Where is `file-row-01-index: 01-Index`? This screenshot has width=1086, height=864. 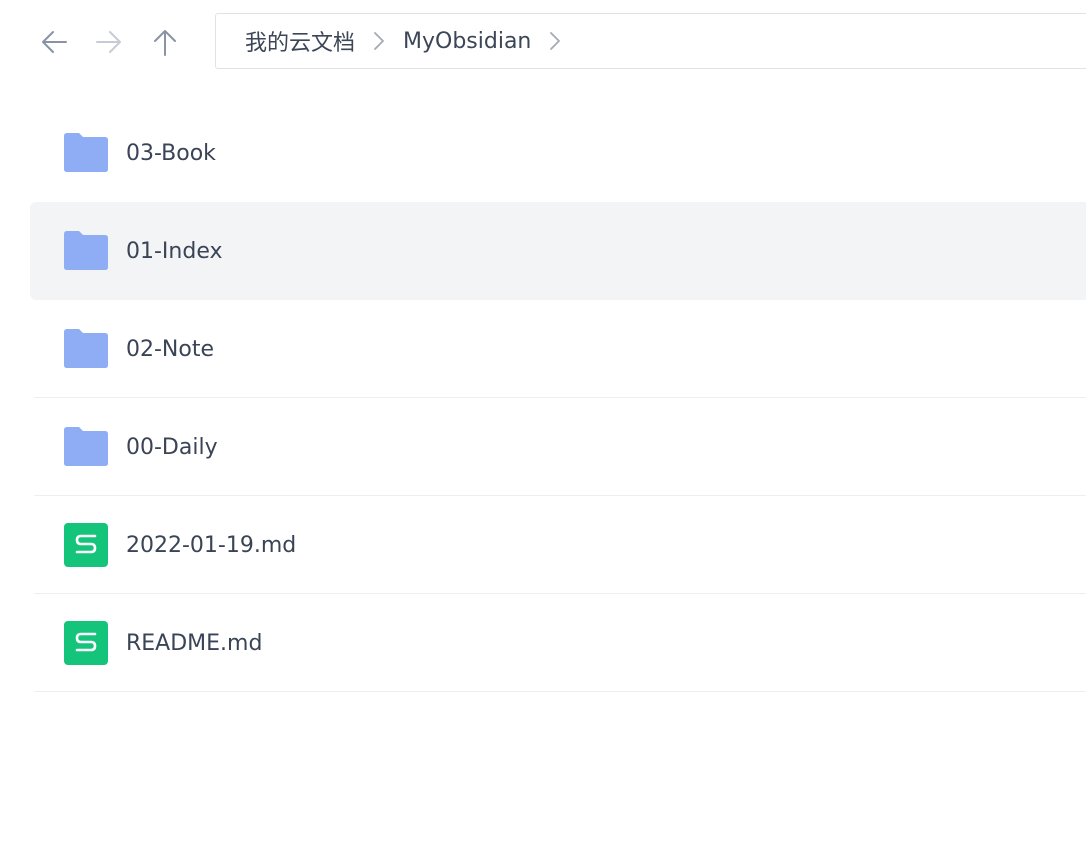
file-row-01-index: 01-Index is located at coordinates (558, 251).